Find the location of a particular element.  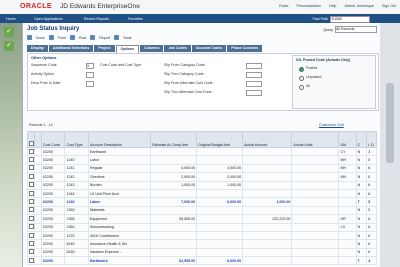

page-scrollbar is located at coordinates (390, 145).